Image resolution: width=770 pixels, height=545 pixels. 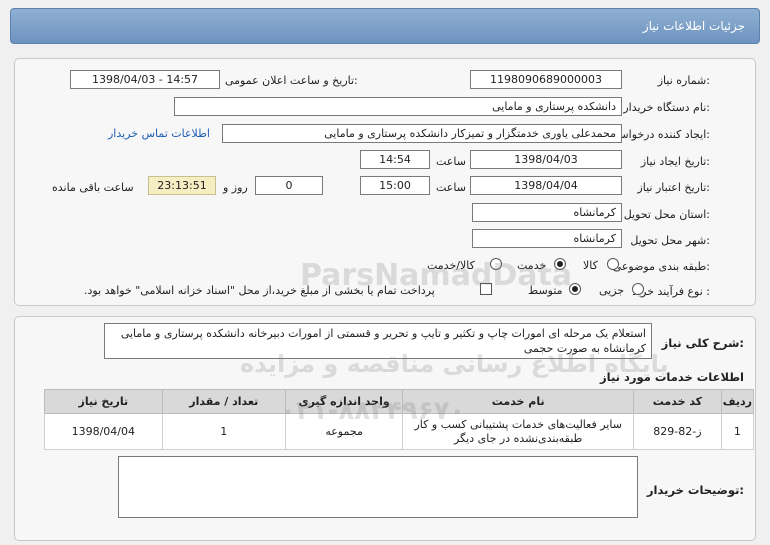 I want to click on row-code: ز-82-829, so click(x=677, y=431).